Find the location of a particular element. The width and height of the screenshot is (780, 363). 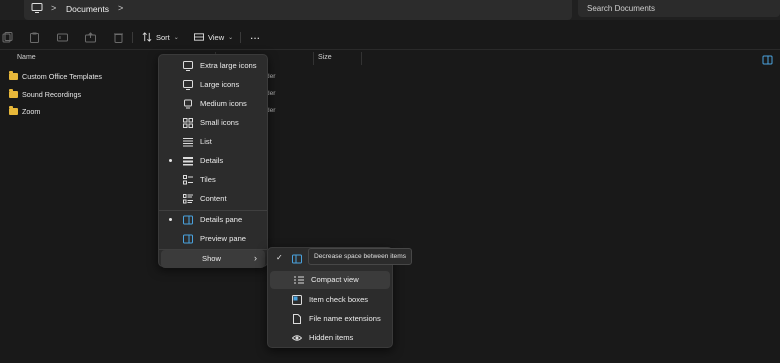

menu-item-medium-icons: Medium icons is located at coordinates (213, 104).